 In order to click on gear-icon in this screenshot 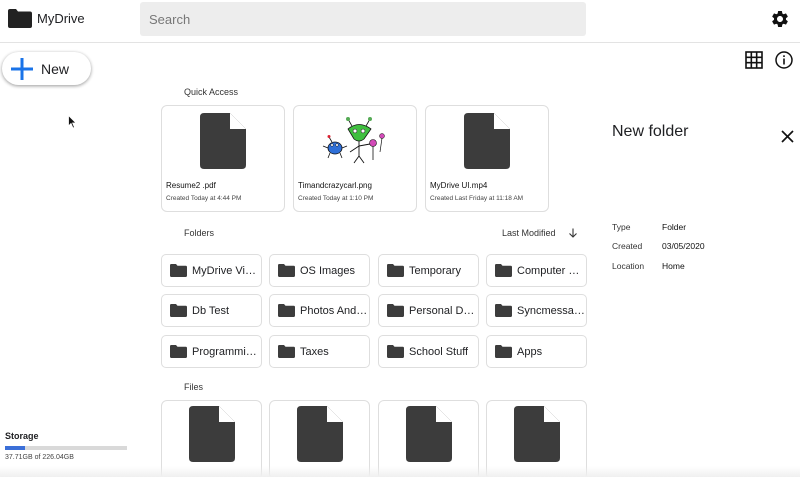, I will do `click(780, 19)`.